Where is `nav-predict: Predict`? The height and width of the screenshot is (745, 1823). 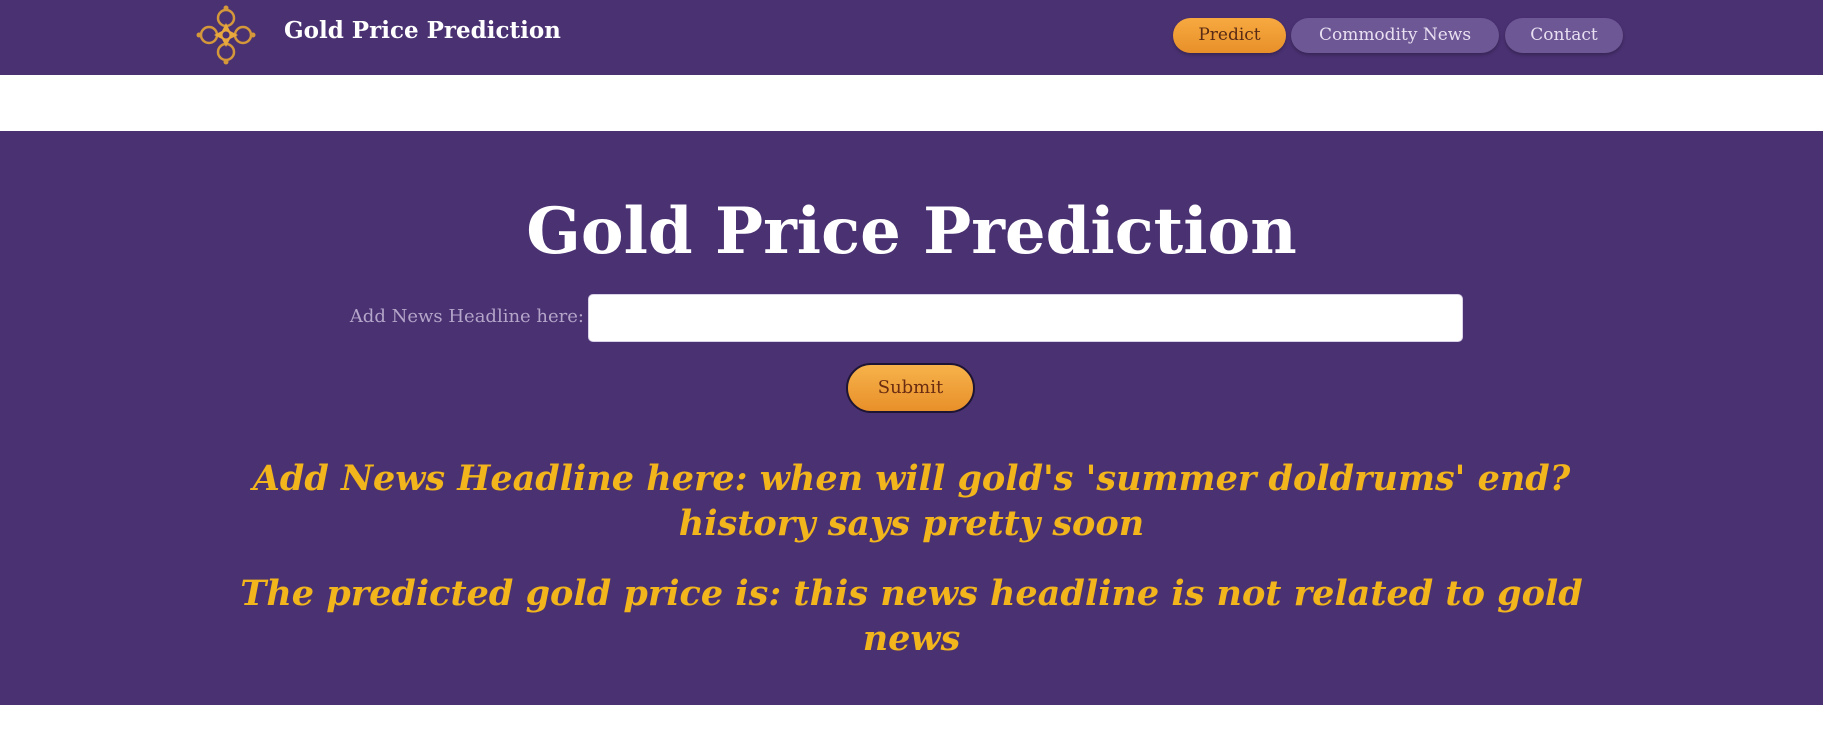 nav-predict: Predict is located at coordinates (1229, 35).